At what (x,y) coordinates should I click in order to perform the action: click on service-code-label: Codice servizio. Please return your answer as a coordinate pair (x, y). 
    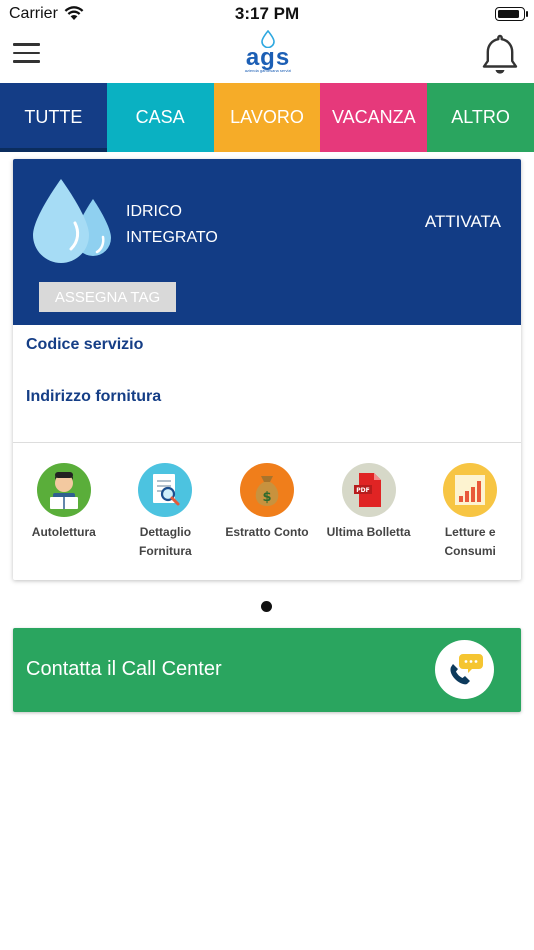
    Looking at the image, I should click on (85, 344).